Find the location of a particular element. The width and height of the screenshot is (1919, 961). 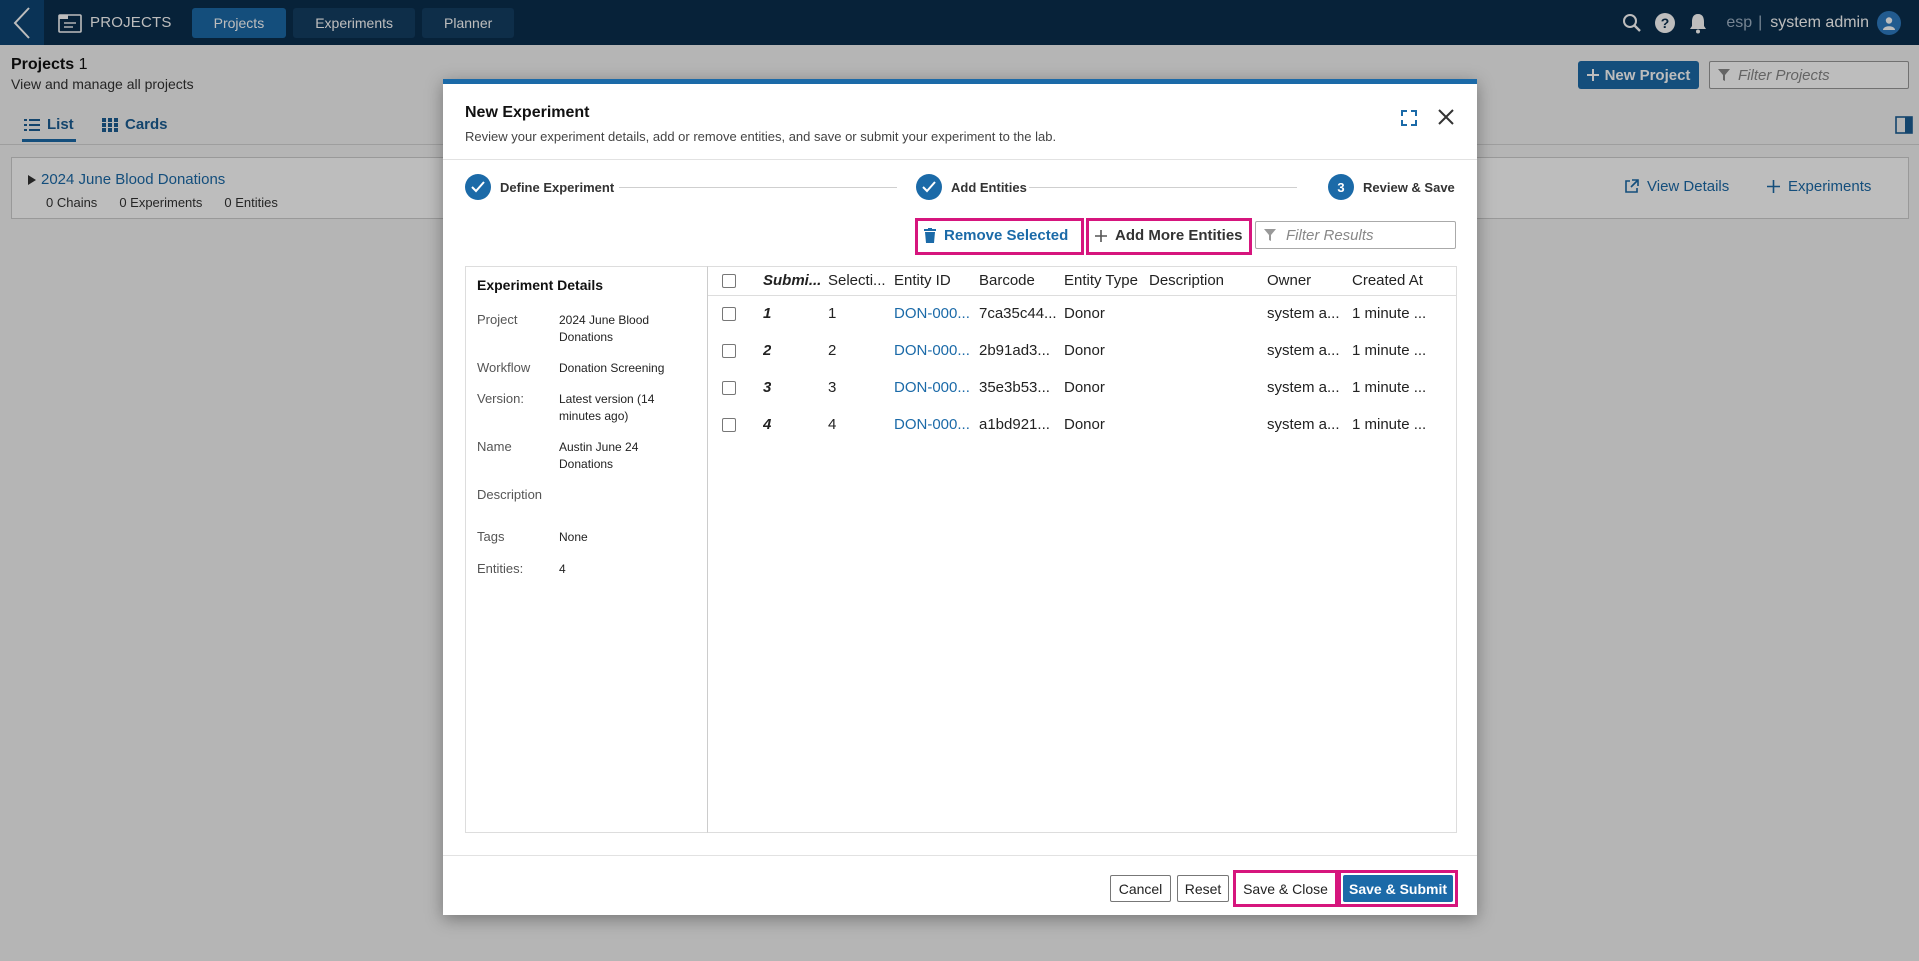

column-owner: Owner is located at coordinates (1307, 280).